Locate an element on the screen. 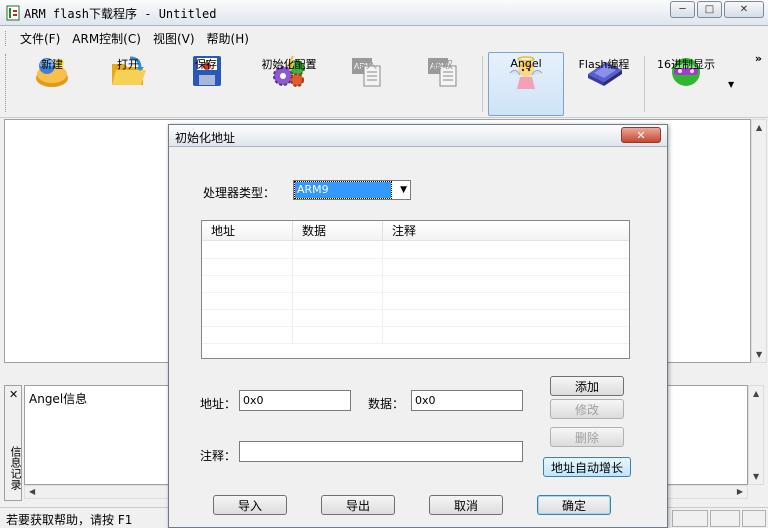 This screenshot has height=528, width=768. menu-arm-control: ARM控制(C) is located at coordinates (106, 38).